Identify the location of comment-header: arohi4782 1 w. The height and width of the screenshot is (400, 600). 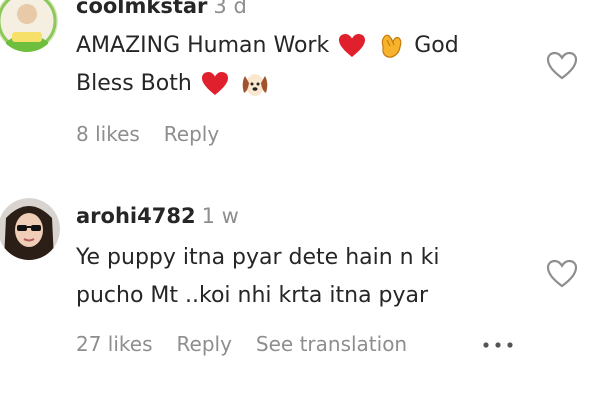
(157, 216).